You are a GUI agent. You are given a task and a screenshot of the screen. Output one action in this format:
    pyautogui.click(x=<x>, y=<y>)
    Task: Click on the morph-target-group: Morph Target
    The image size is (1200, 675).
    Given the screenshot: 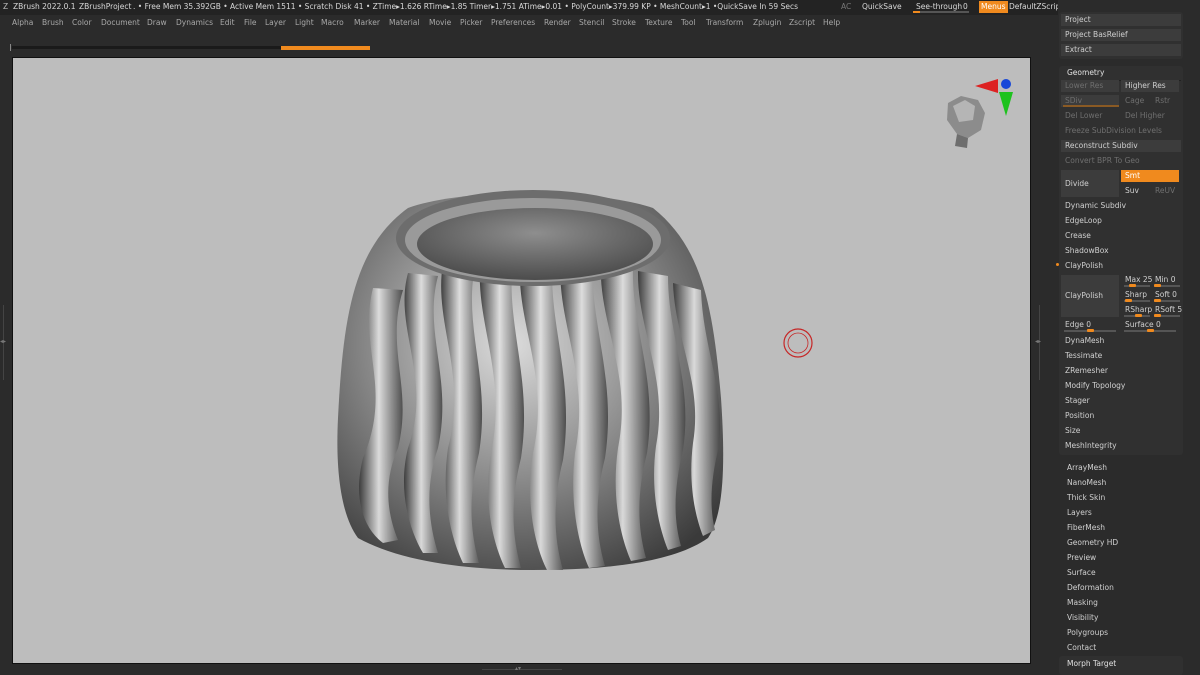 What is the action you would take?
    pyautogui.click(x=1121, y=665)
    